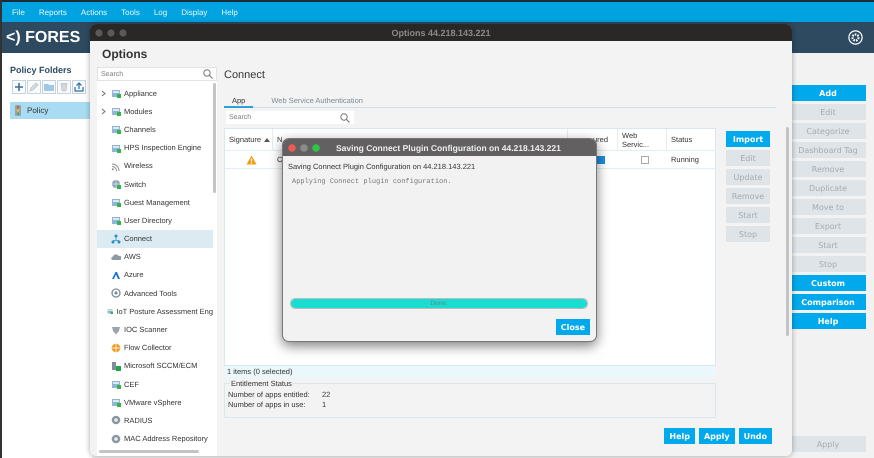 Image resolution: width=874 pixels, height=458 pixels. Describe the element at coordinates (161, 12) in the screenshot. I see `menu-item: Log` at that location.